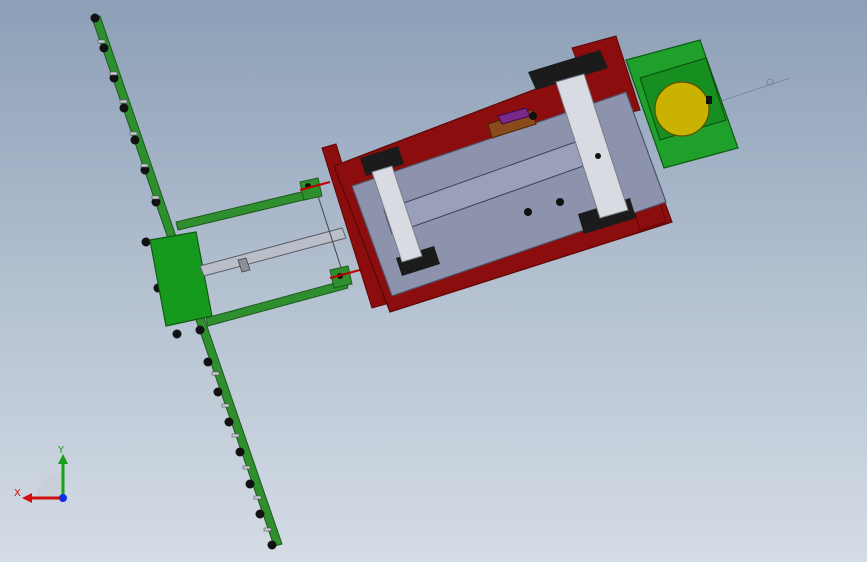 The height and width of the screenshot is (562, 867). I want to click on z-axis-dot, so click(63, 498).